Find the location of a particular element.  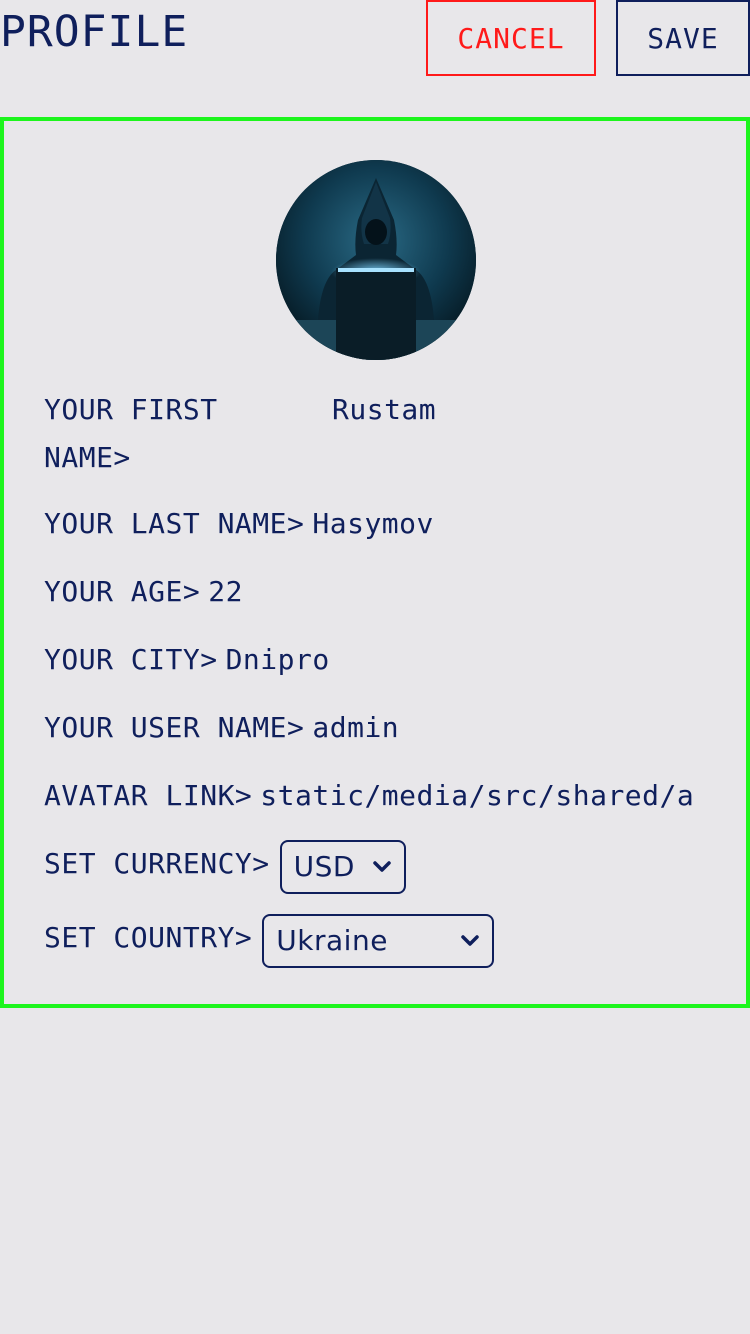

first-name-row: YOUR FIRST NAME> Rustam is located at coordinates (240, 434).